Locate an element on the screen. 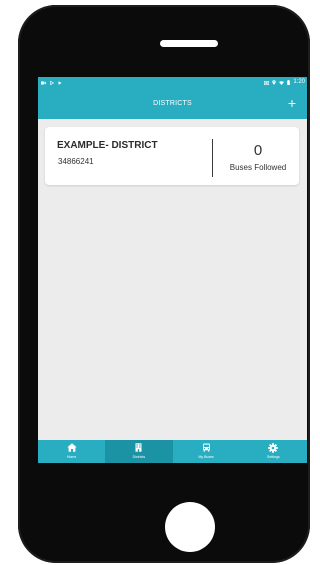  buses-followed-count: 0 is located at coordinates (258, 150).